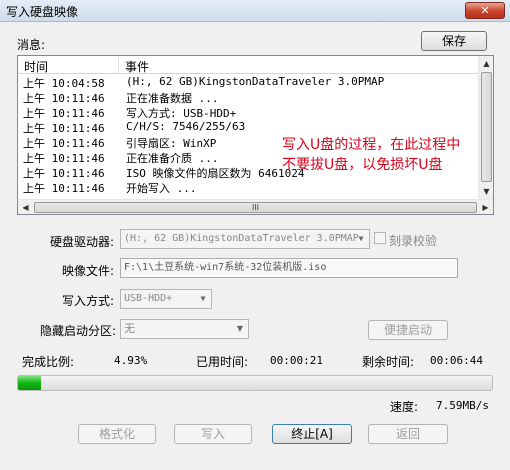 The width and height of the screenshot is (510, 470). What do you see at coordinates (88, 271) in the screenshot?
I see `image-file-label: 映像文件:` at bounding box center [88, 271].